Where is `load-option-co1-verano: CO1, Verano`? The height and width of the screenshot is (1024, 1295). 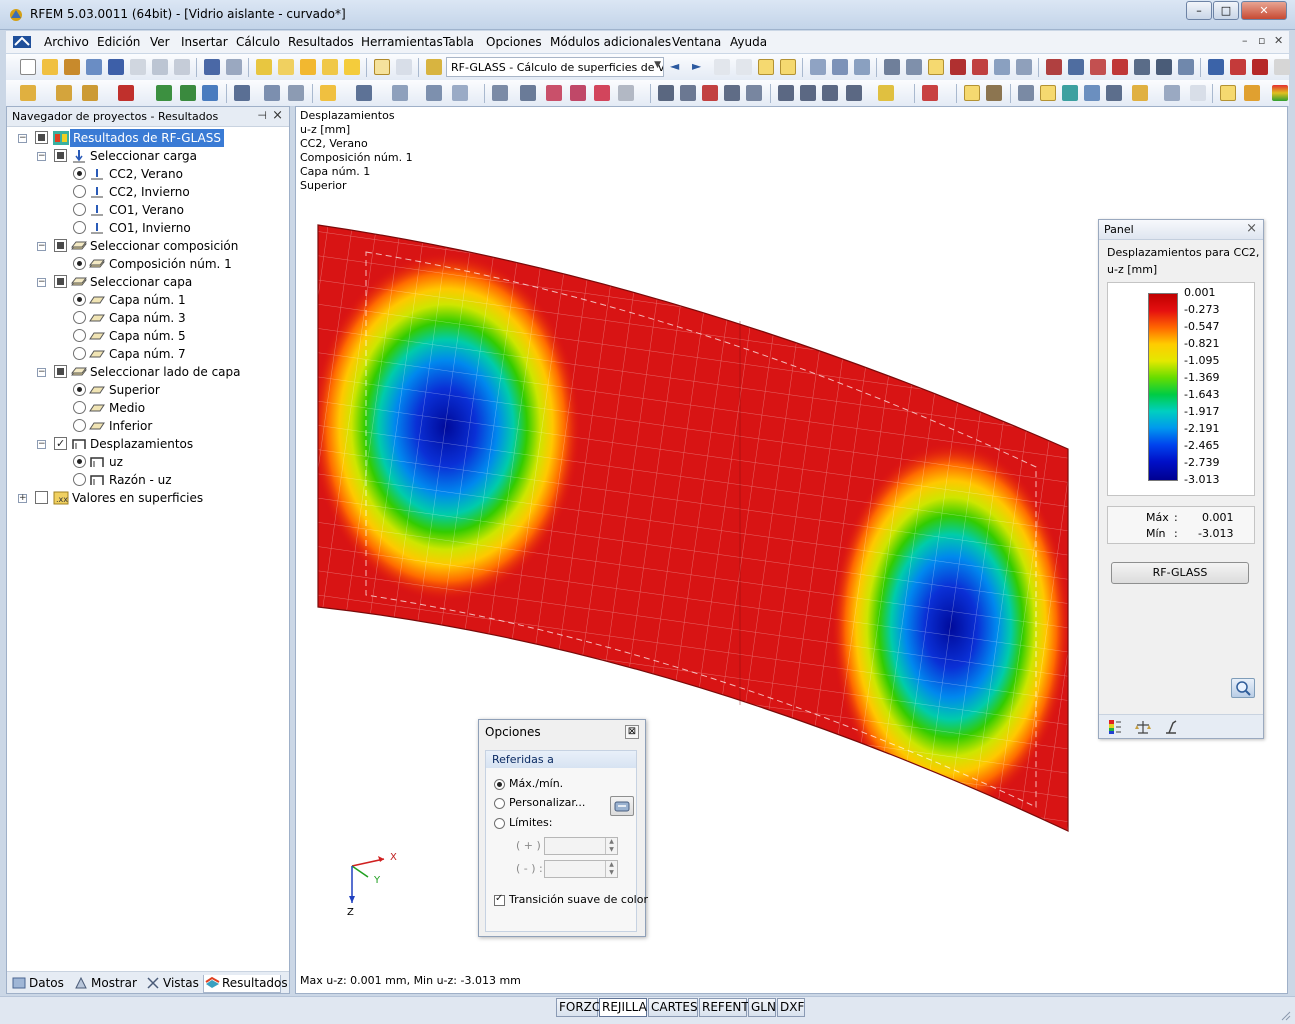
load-option-co1-verano: CO1, Verano is located at coordinates (147, 210).